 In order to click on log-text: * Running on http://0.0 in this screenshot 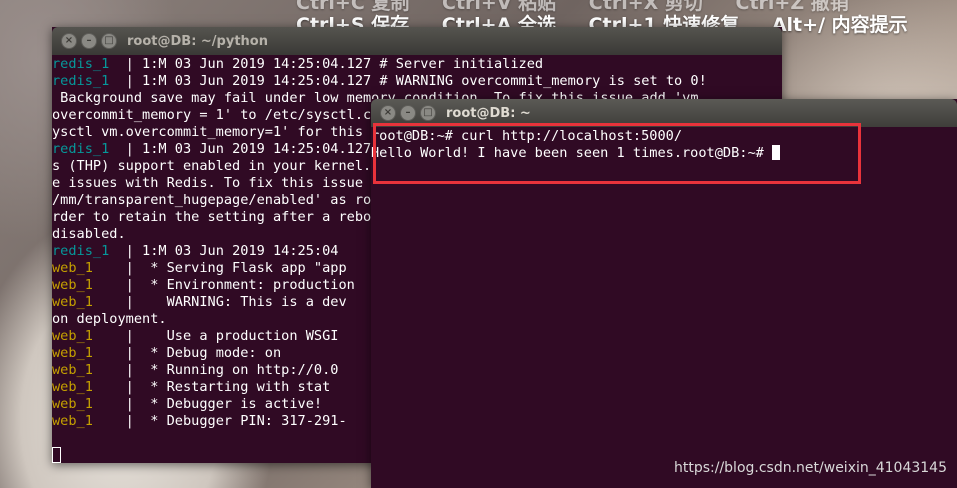, I will do `click(240, 370)`.